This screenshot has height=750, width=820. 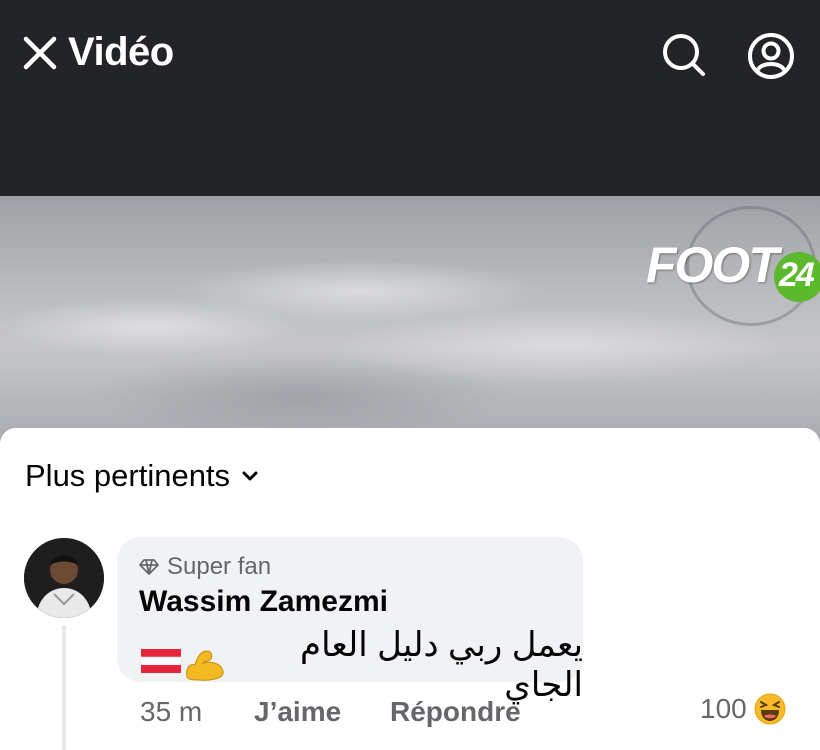 I want to click on laughing-emoji-icon, so click(x=770, y=709).